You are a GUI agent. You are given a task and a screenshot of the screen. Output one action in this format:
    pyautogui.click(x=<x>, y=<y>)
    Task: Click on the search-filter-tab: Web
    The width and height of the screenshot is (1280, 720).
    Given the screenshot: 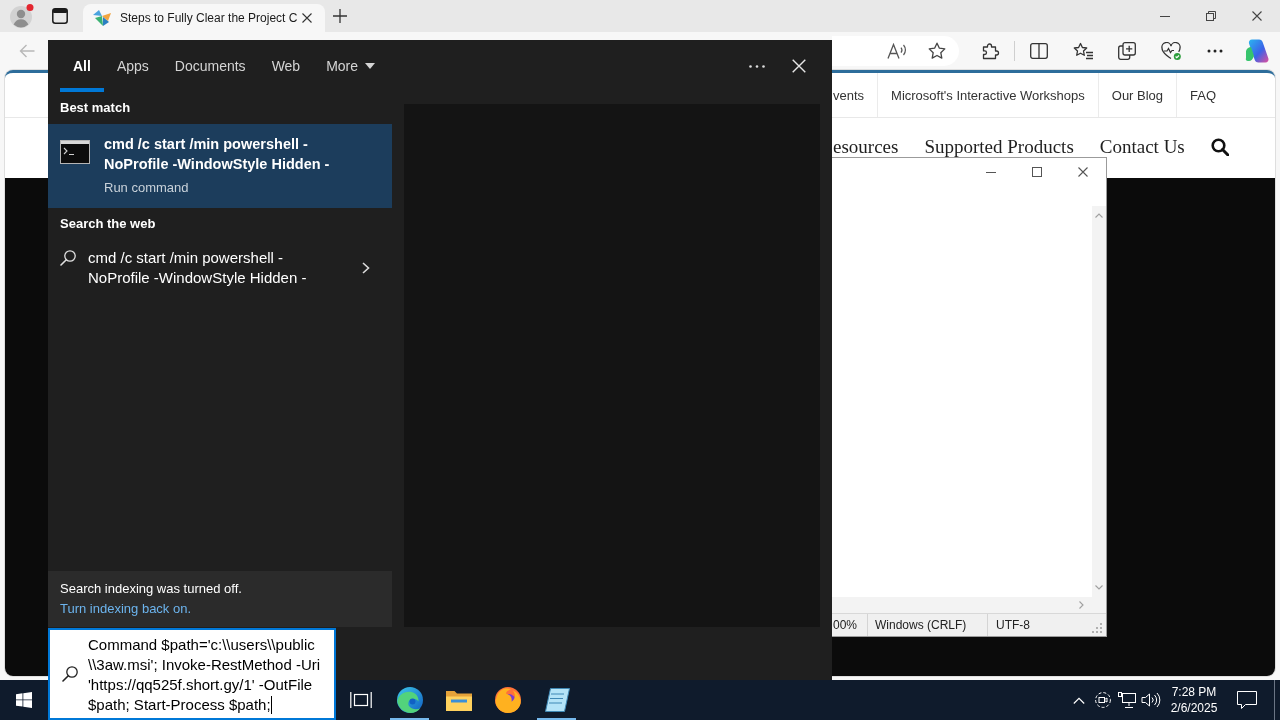 What is the action you would take?
    pyautogui.click(x=286, y=66)
    